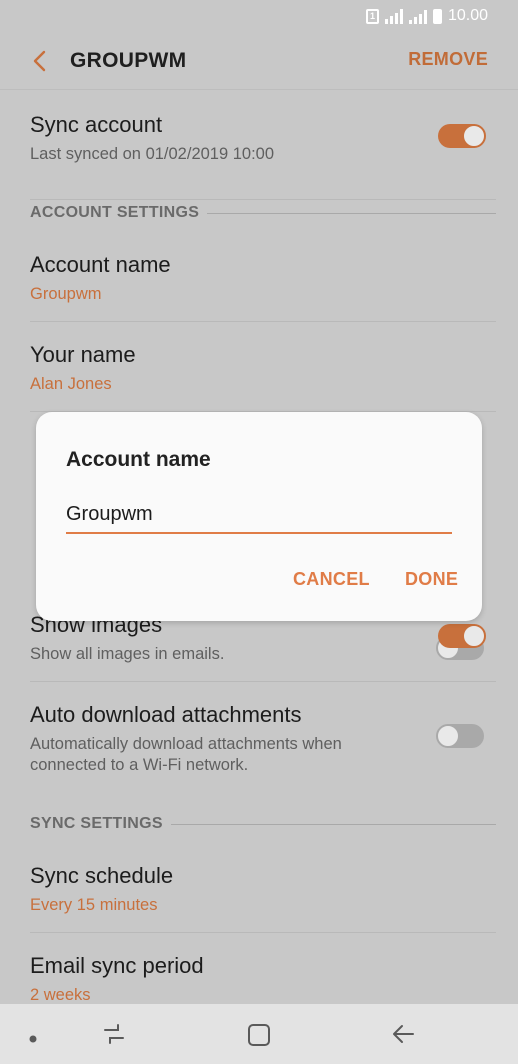 This screenshot has height=1064, width=518. Describe the element at coordinates (263, 287) in the screenshot. I see `account-name-row: Account name Groupwm` at that location.